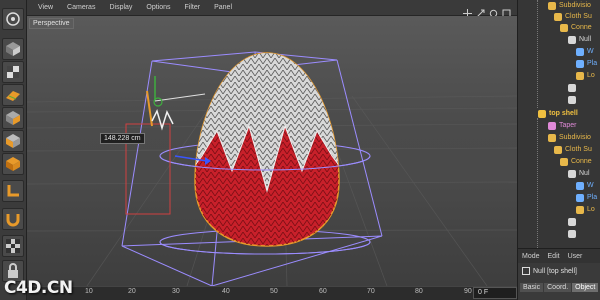 This screenshot has height=300, width=600. I want to click on left-toolbar, so click(13, 150).